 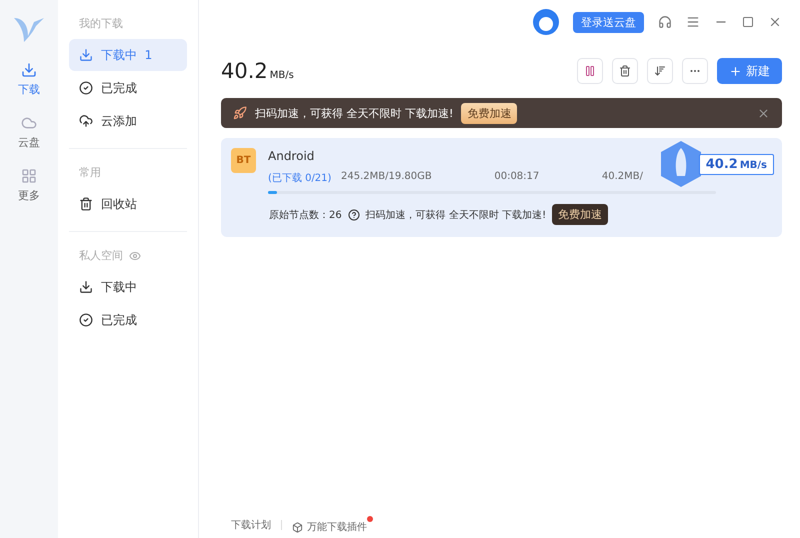 What do you see at coordinates (665, 22) in the screenshot?
I see `headset-icon` at bounding box center [665, 22].